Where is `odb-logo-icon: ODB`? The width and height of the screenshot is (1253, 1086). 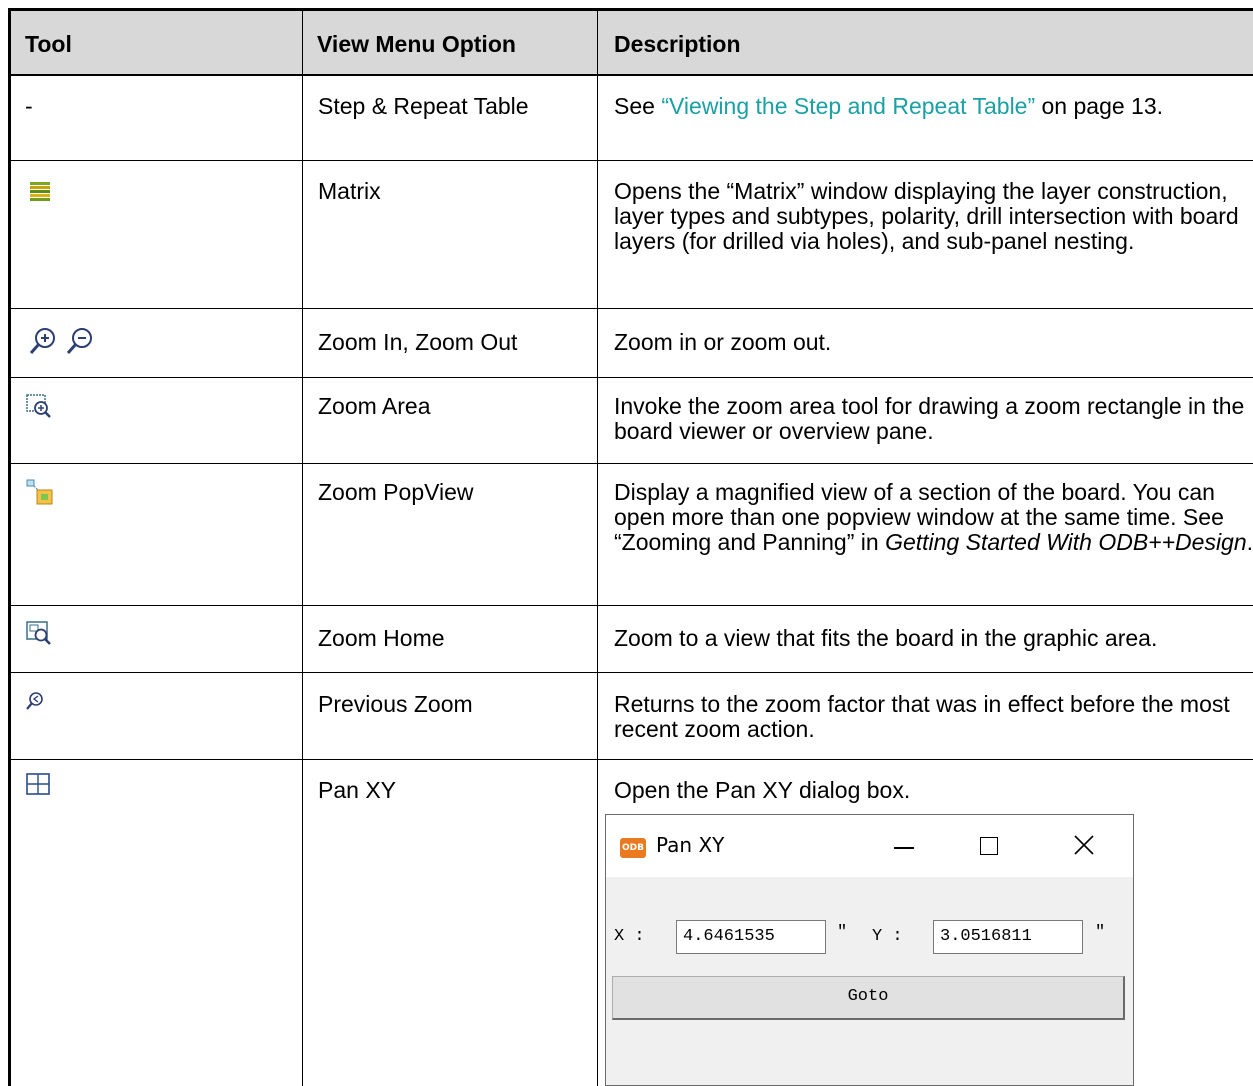 odb-logo-icon: ODB is located at coordinates (633, 848).